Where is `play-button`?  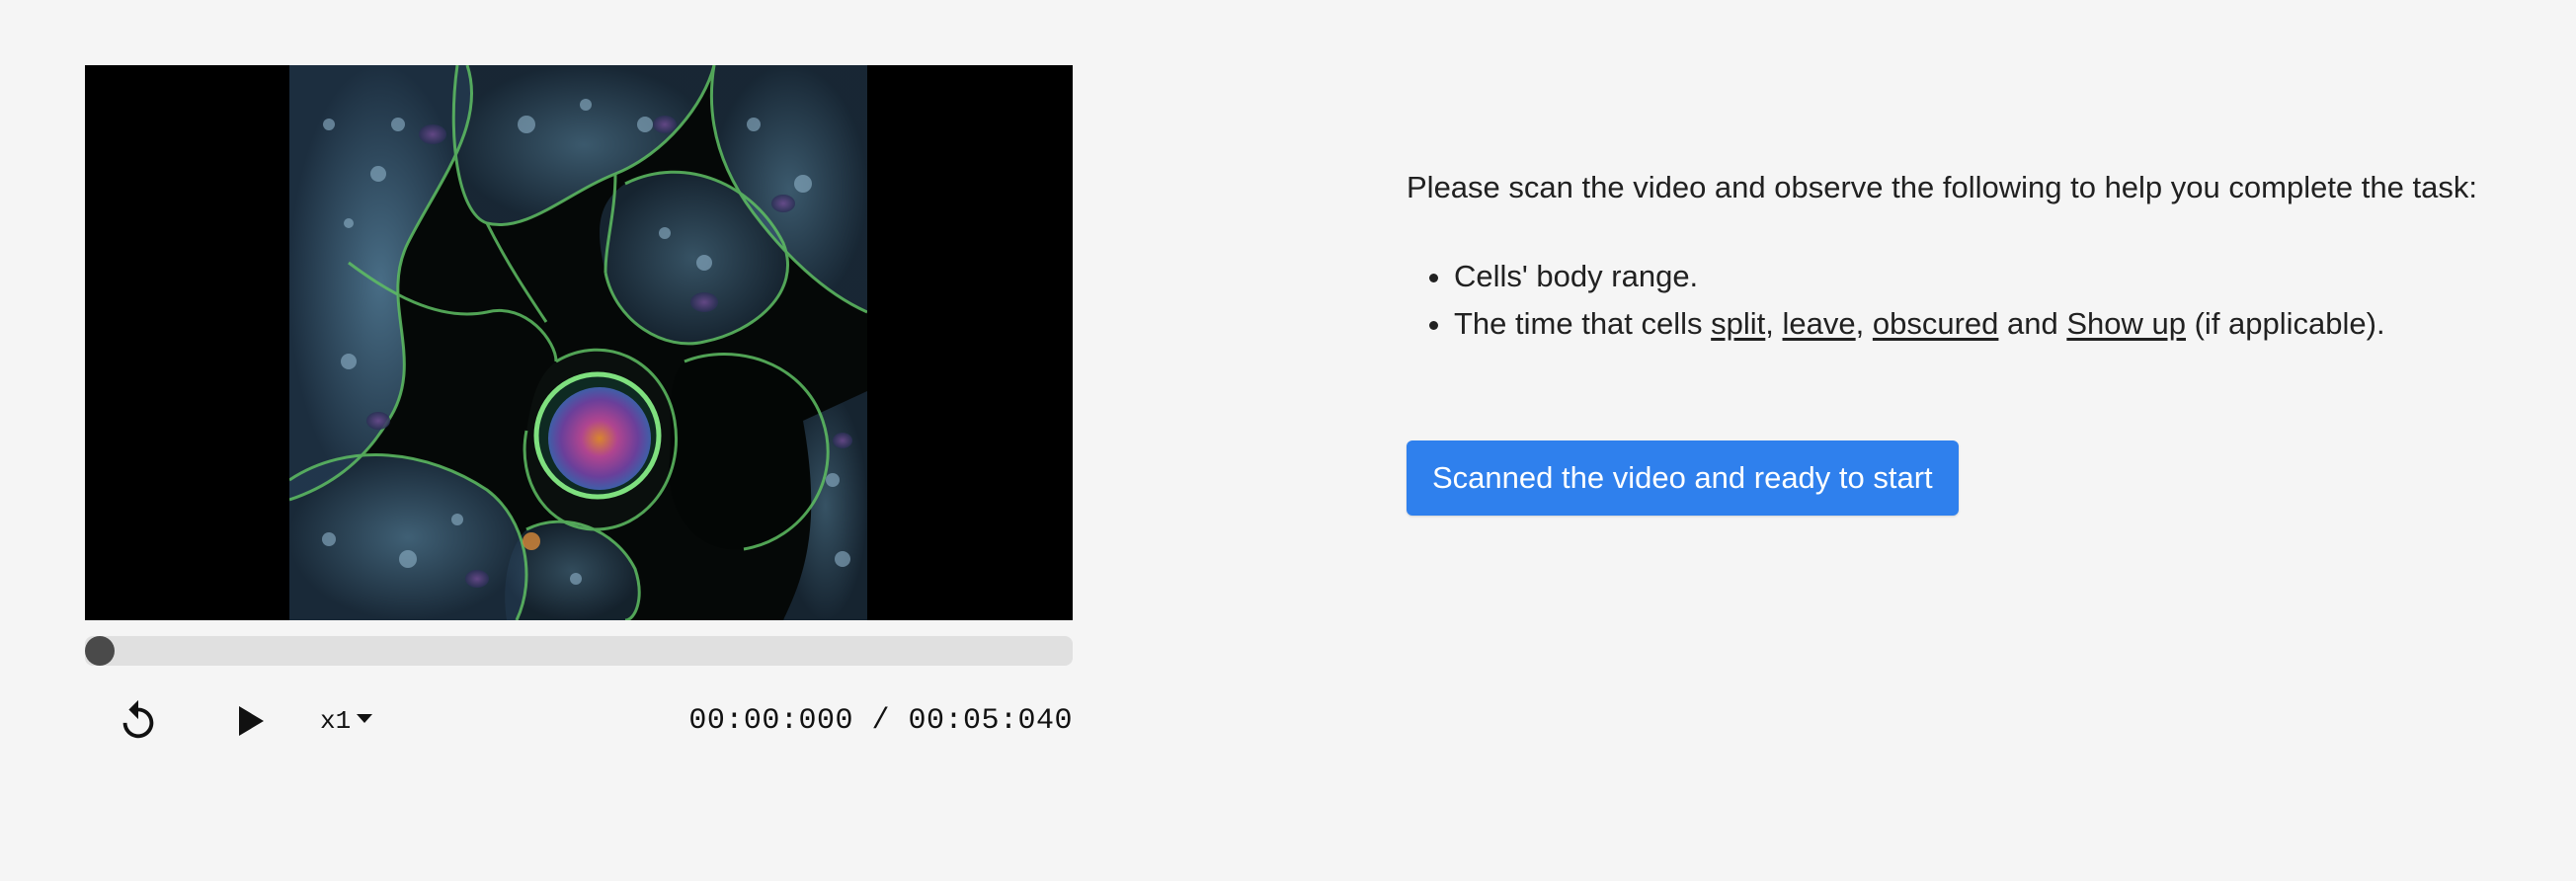
play-button is located at coordinates (249, 721).